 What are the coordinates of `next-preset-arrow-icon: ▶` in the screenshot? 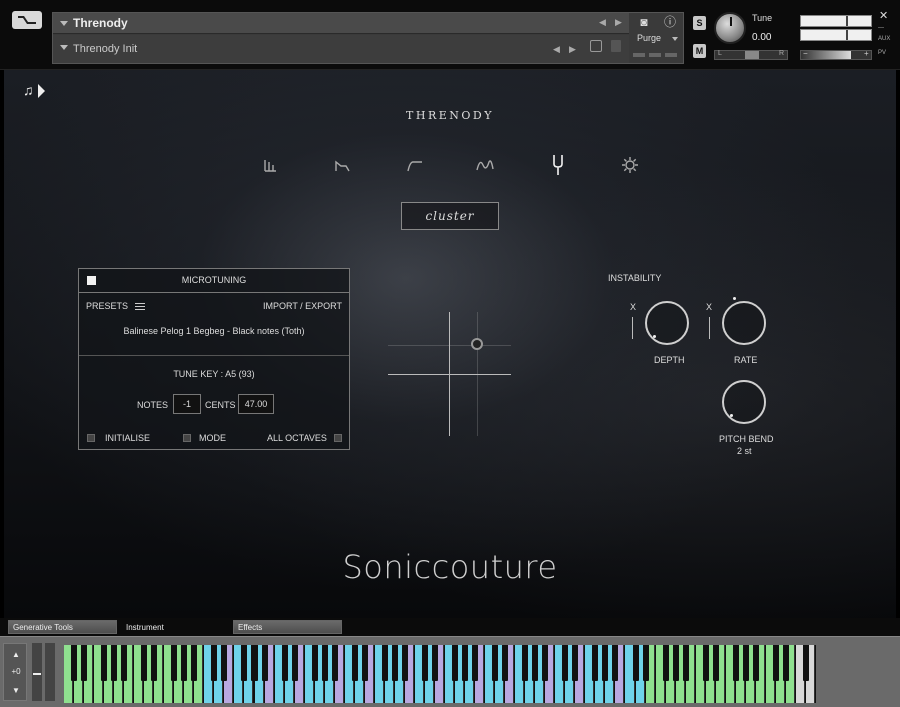 It's located at (572, 49).